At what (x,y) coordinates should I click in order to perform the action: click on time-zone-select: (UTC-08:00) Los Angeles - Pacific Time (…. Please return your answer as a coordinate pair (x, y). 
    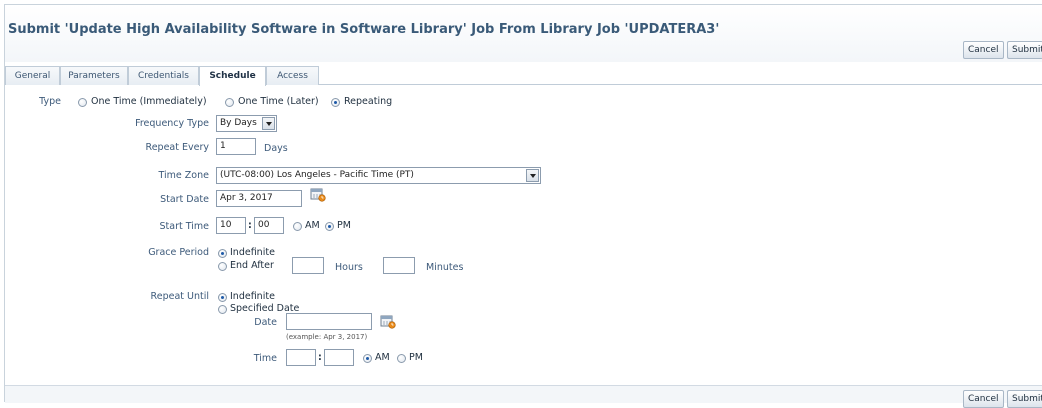
    Looking at the image, I should click on (378, 175).